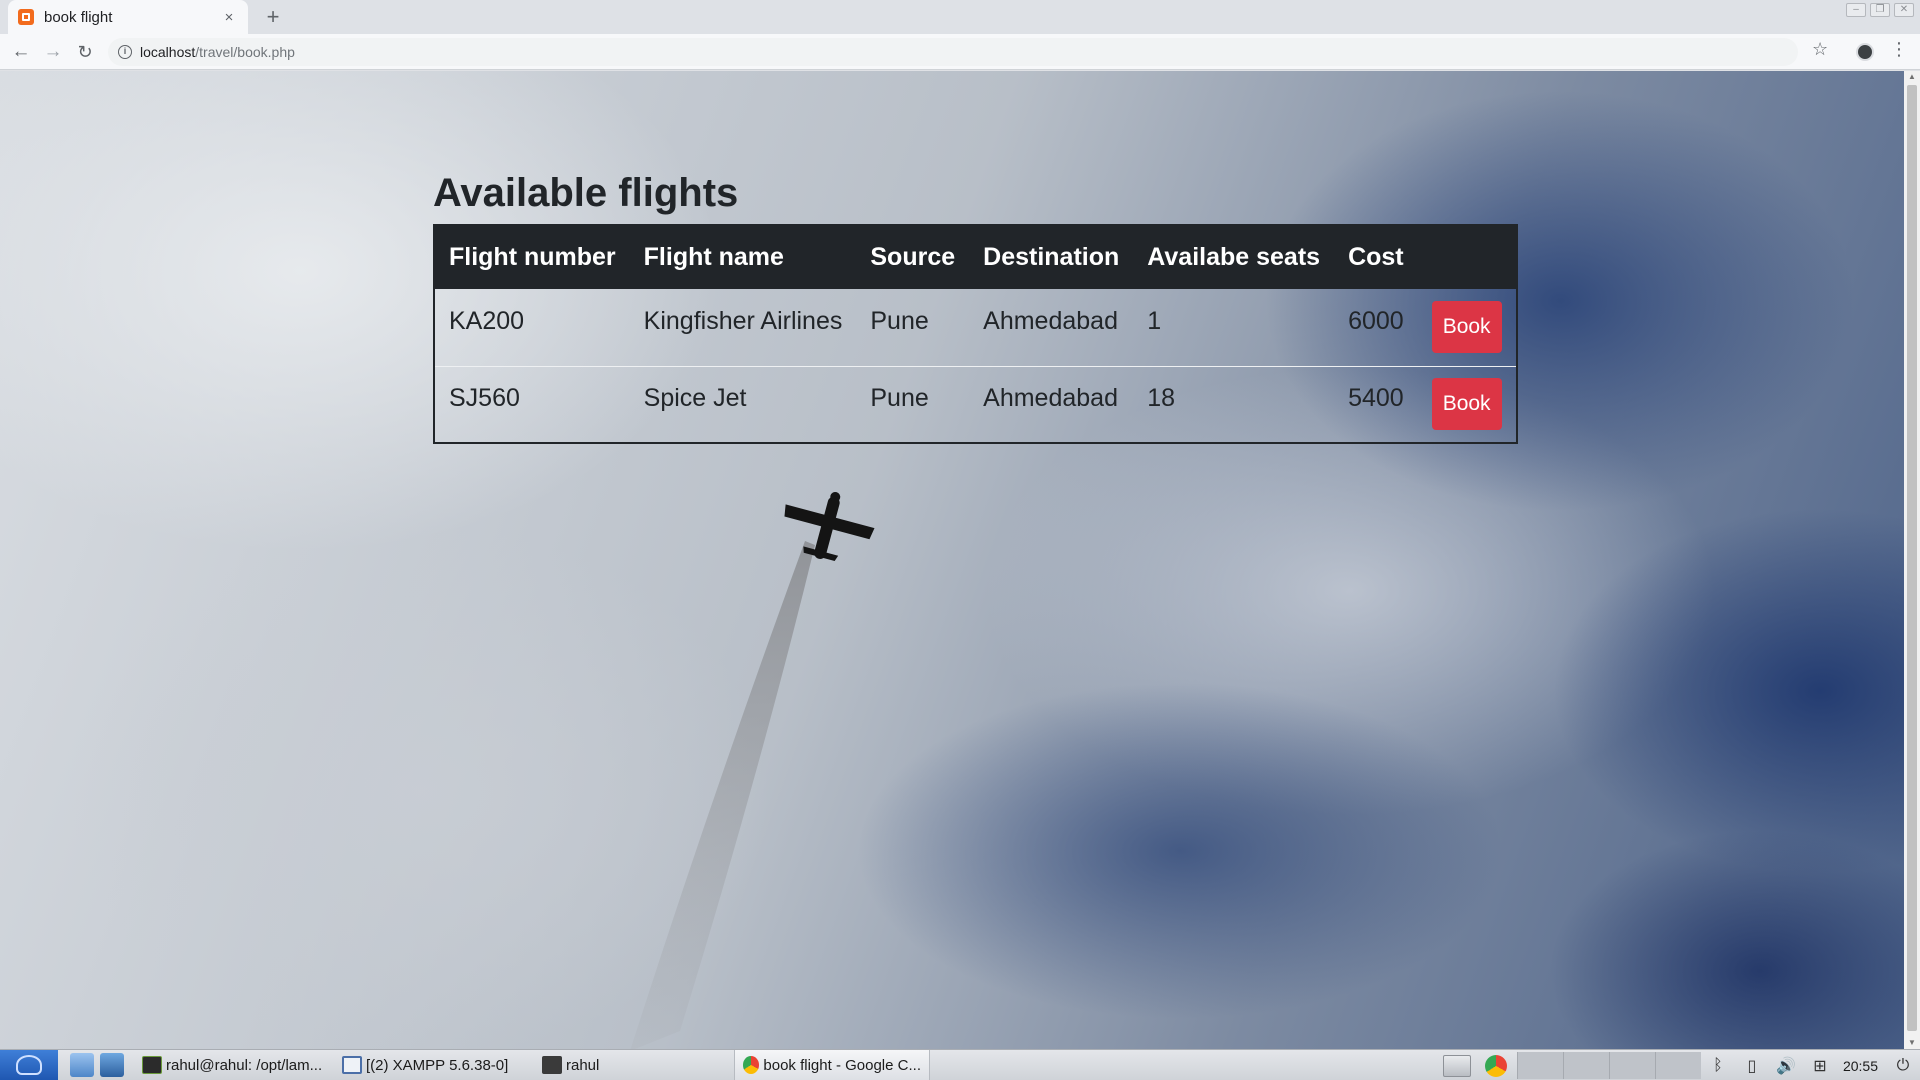 Image resolution: width=1920 pixels, height=1080 pixels. What do you see at coordinates (125, 52) in the screenshot?
I see `info-icon: i` at bounding box center [125, 52].